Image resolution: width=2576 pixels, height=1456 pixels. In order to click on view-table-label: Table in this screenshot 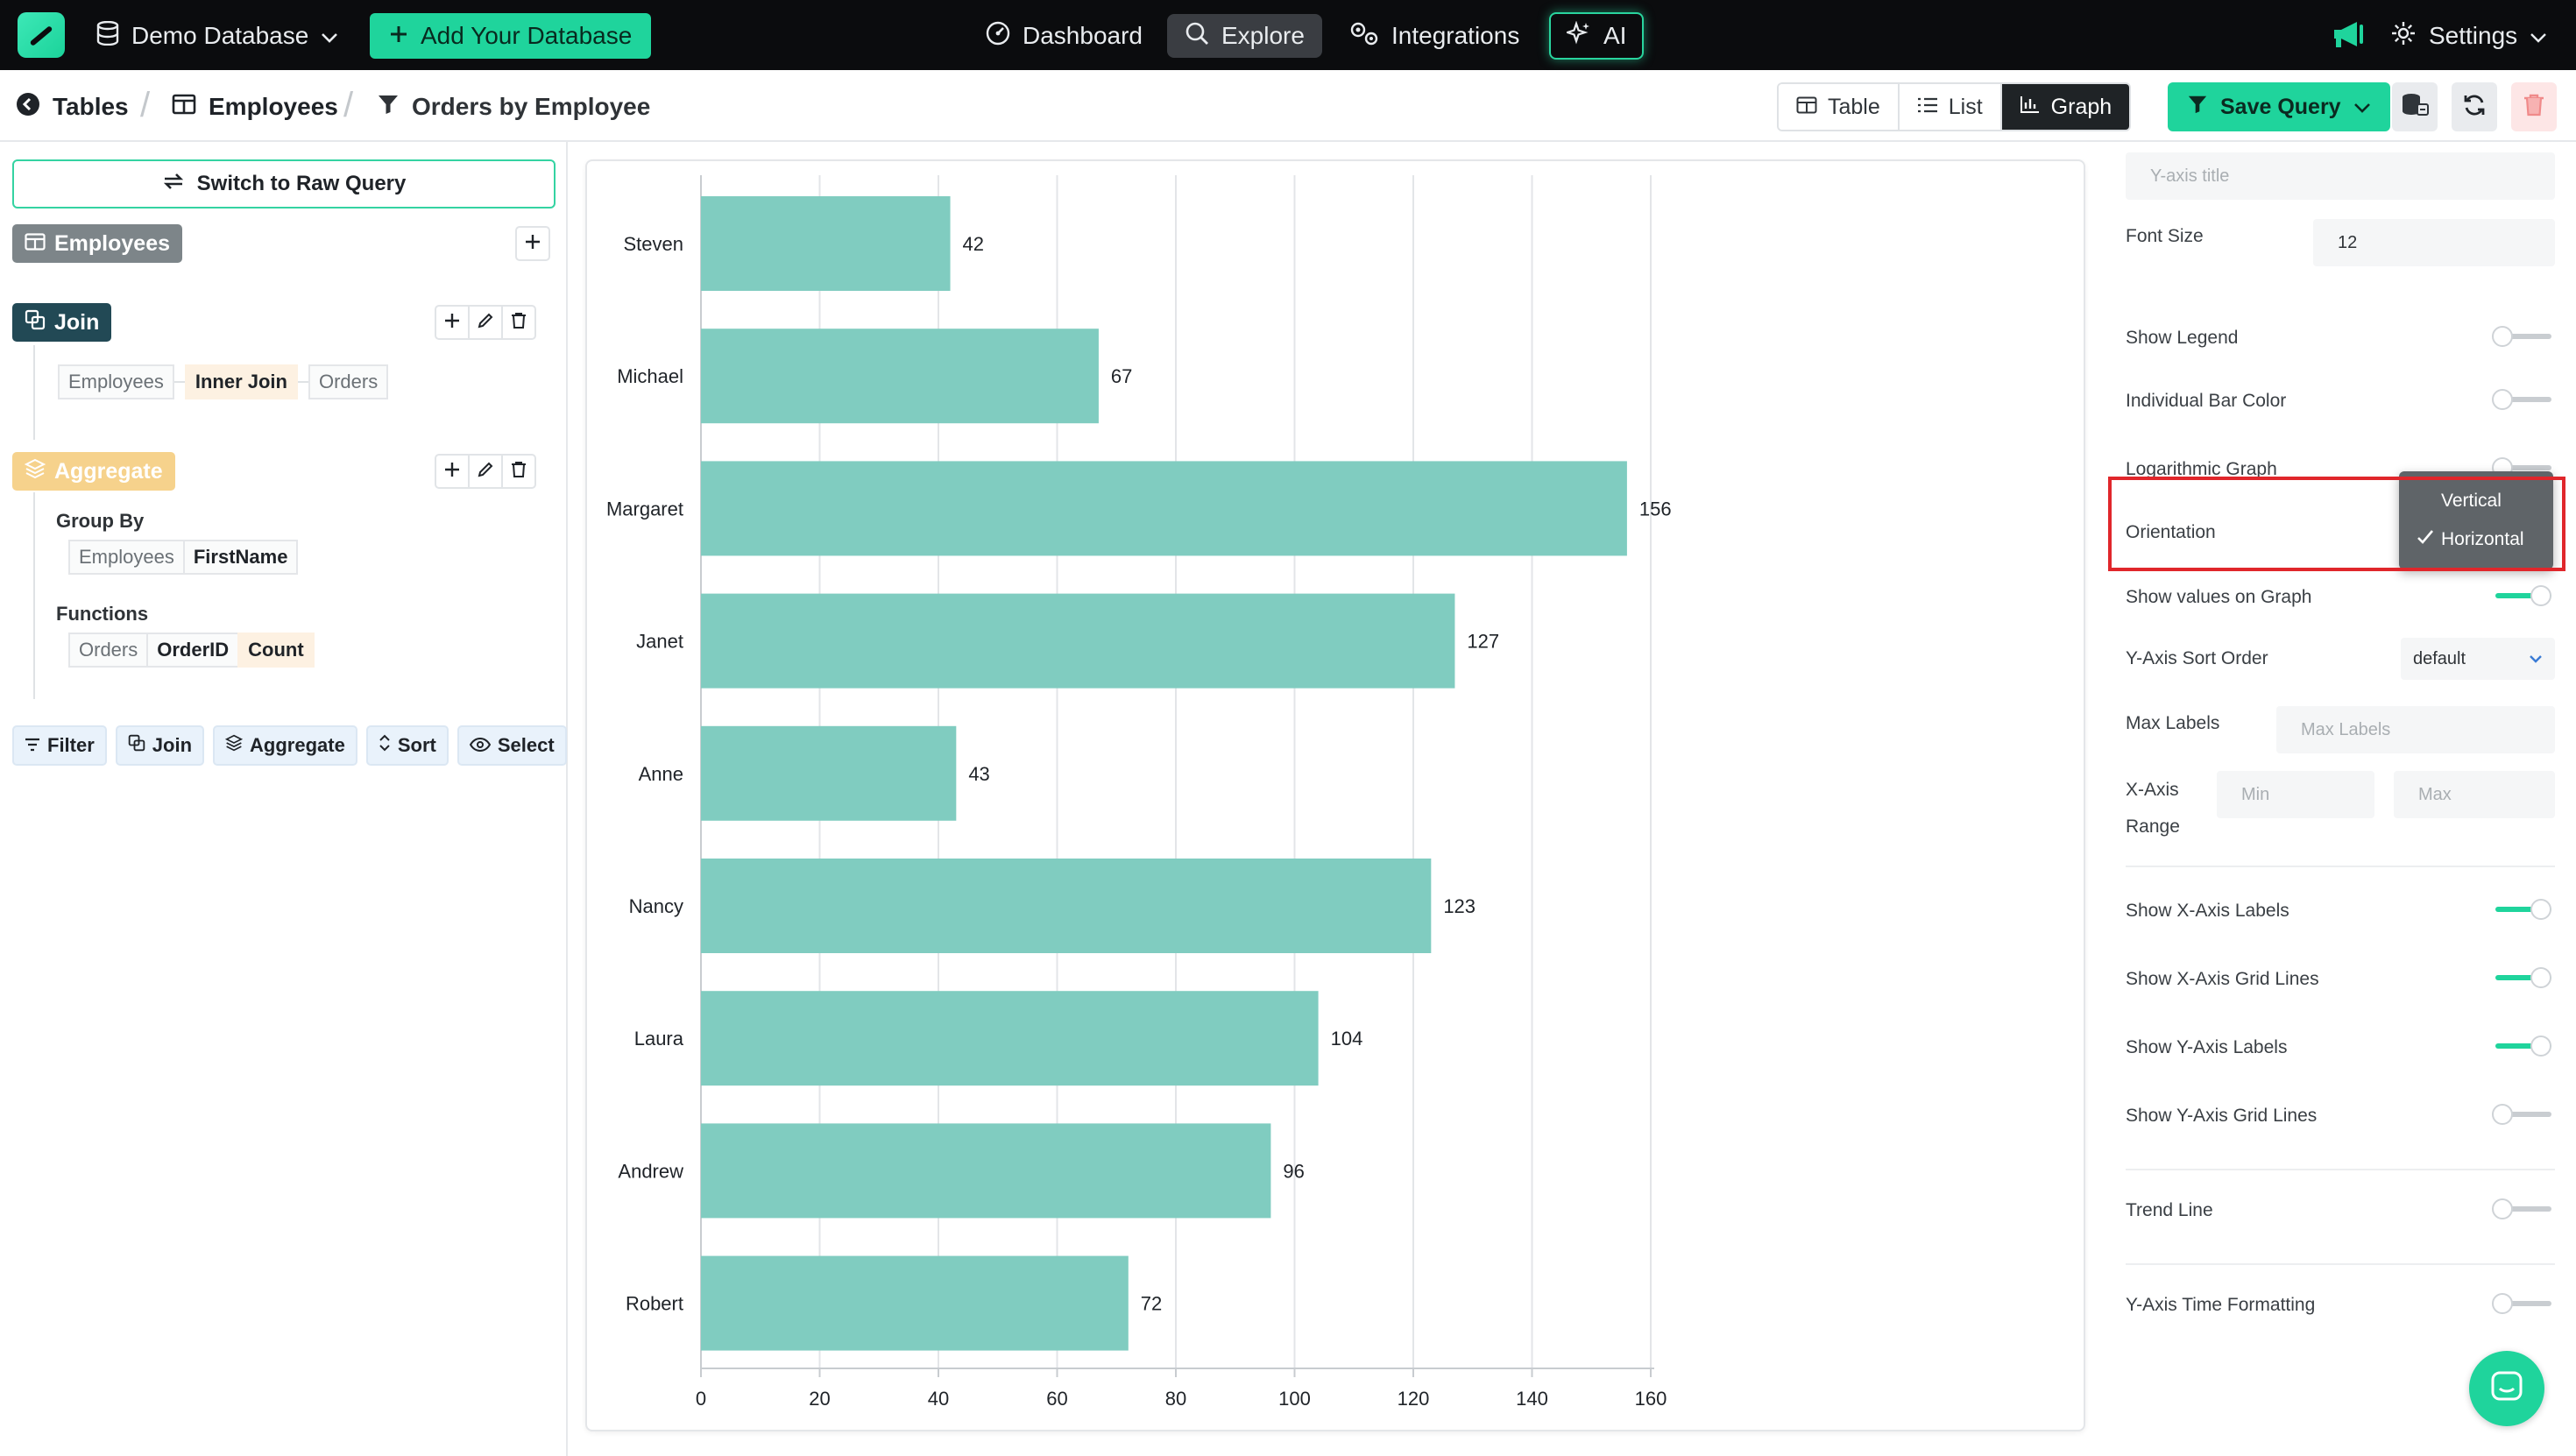, I will do `click(1854, 106)`.